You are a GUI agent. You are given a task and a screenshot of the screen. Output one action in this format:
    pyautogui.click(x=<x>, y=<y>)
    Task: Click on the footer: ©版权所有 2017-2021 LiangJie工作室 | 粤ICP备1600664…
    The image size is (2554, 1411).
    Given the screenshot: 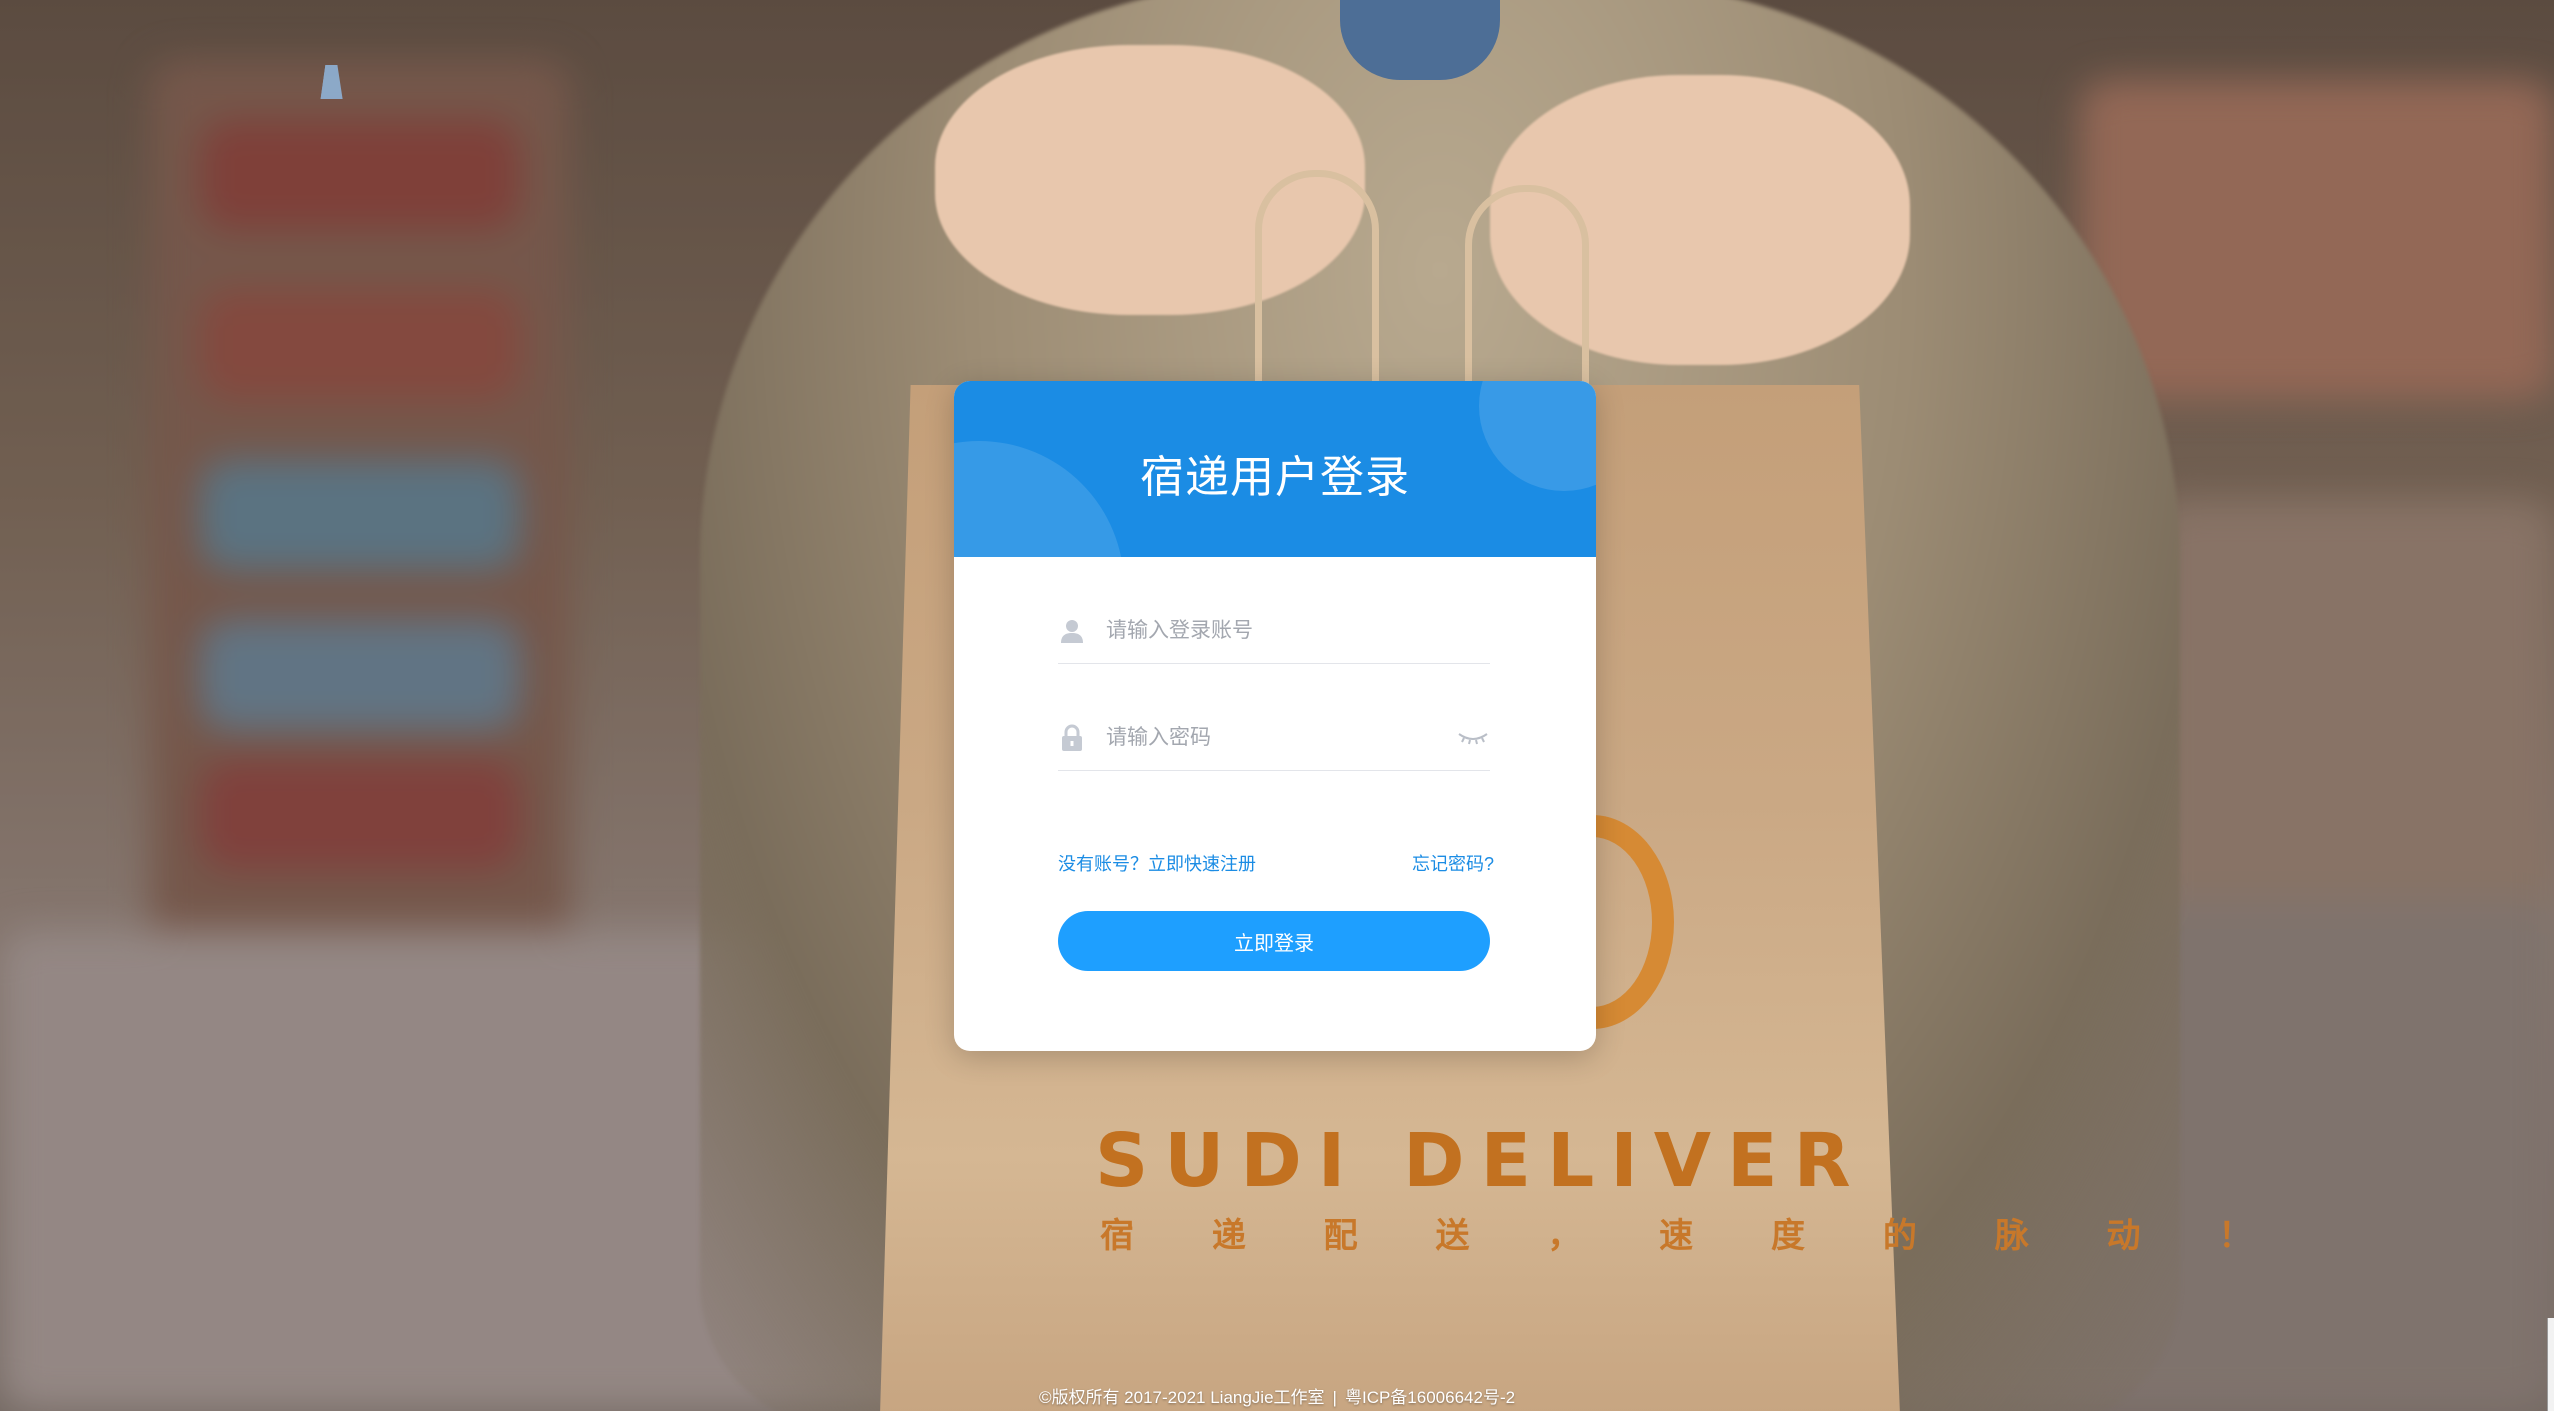 What is the action you would take?
    pyautogui.click(x=1277, y=1395)
    